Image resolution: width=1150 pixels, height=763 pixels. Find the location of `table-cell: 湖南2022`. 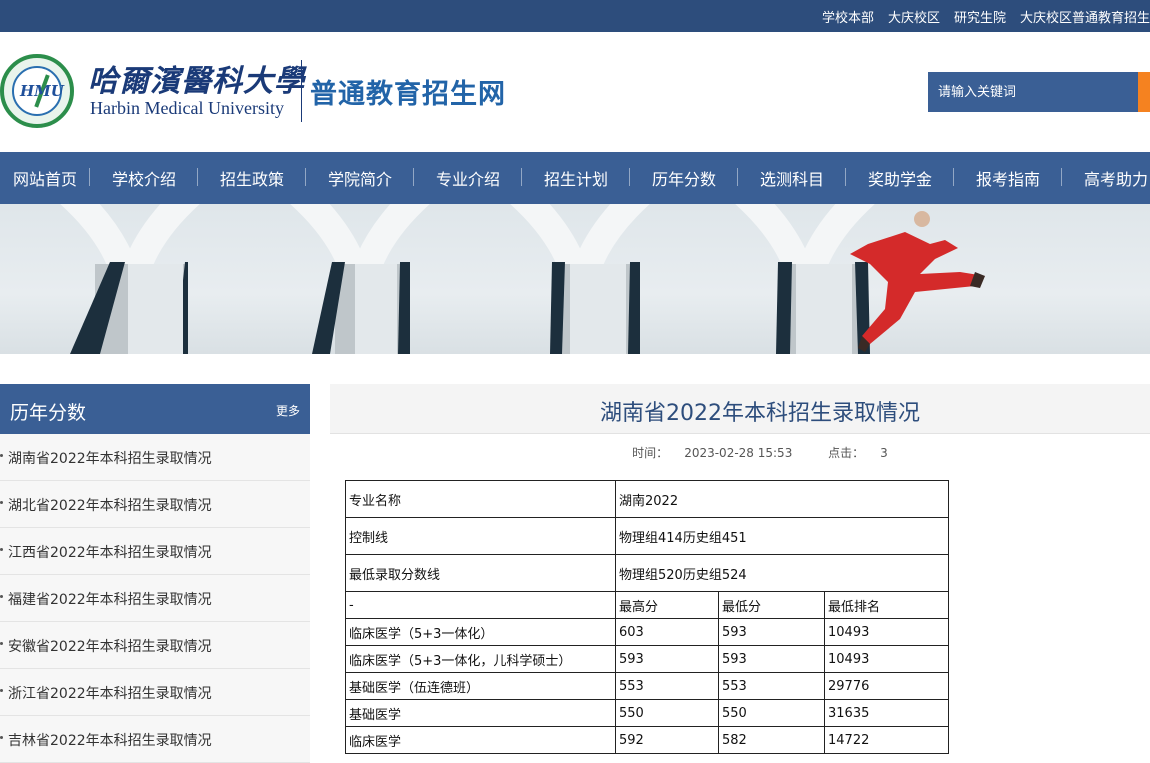

table-cell: 湖南2022 is located at coordinates (782, 499).